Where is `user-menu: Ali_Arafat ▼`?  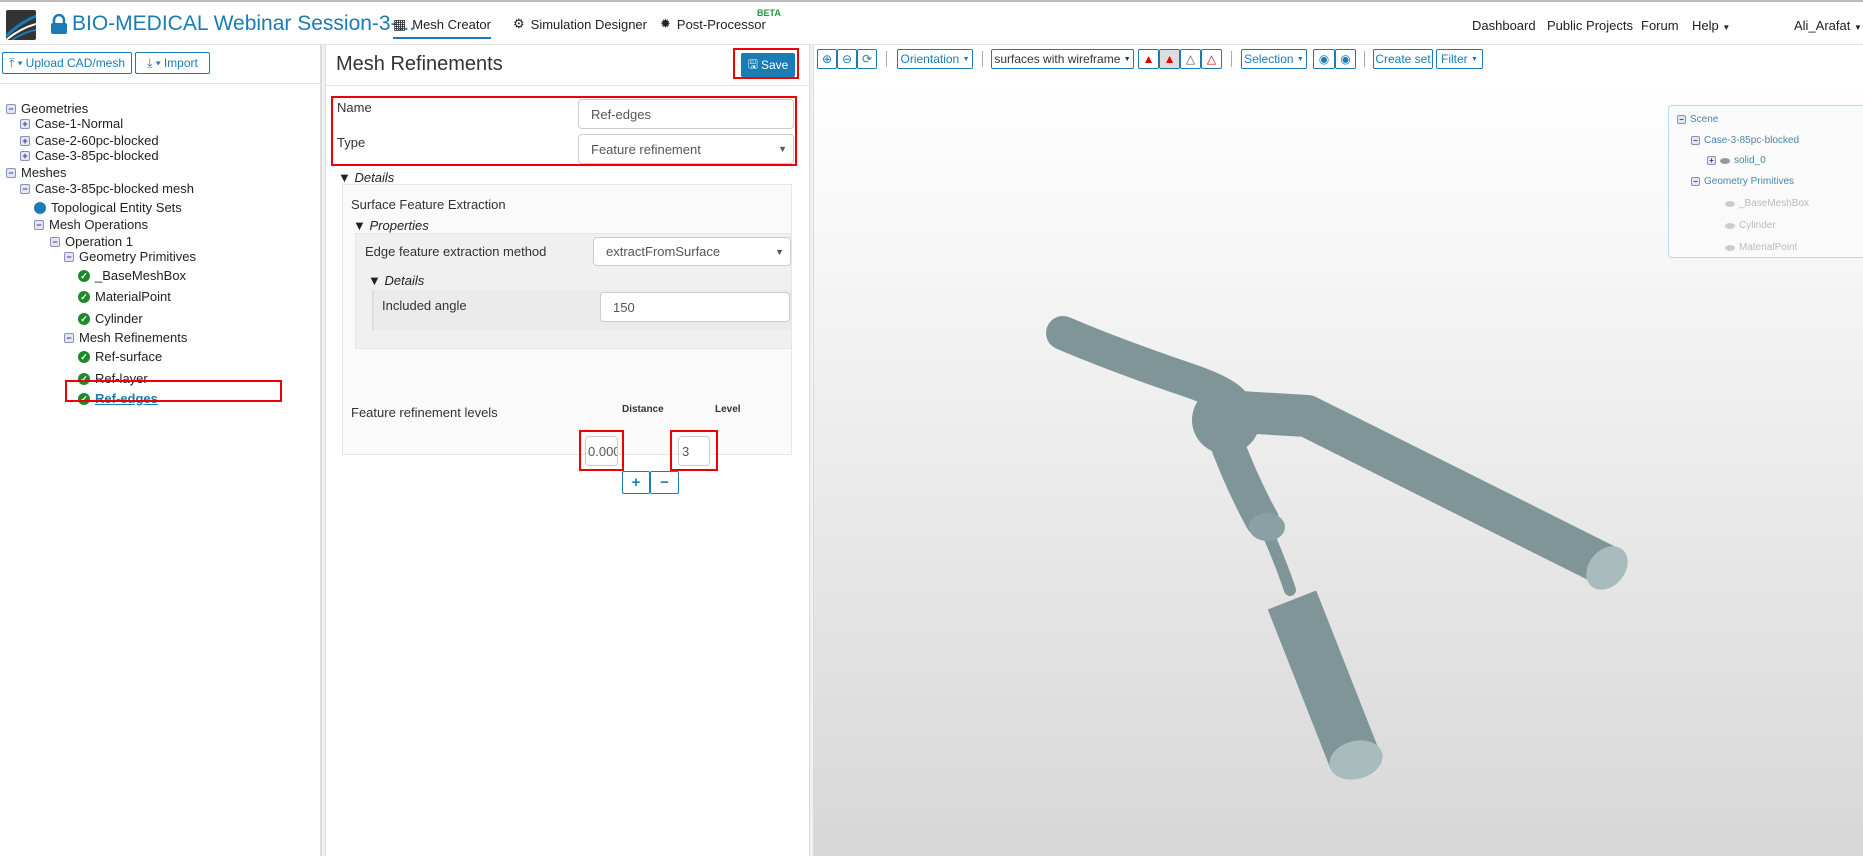 user-menu: Ali_Arafat ▼ is located at coordinates (1828, 25).